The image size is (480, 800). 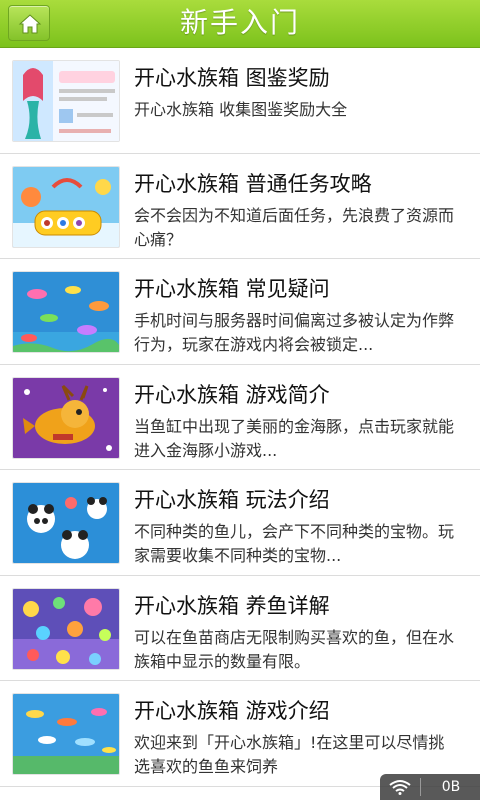 I want to click on status-divider, so click(x=420, y=787).